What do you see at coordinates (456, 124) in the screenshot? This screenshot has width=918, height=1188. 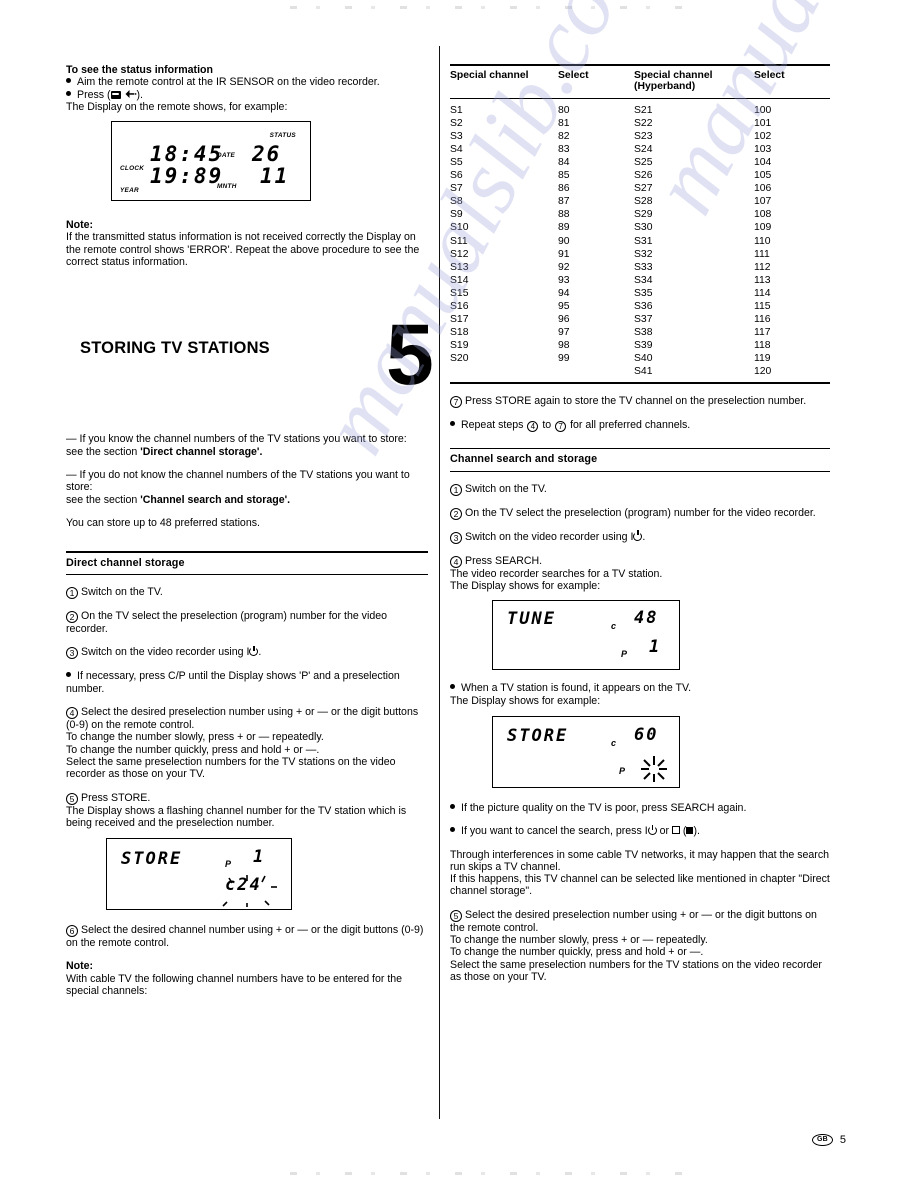 I see `cell-special-channel: S2` at bounding box center [456, 124].